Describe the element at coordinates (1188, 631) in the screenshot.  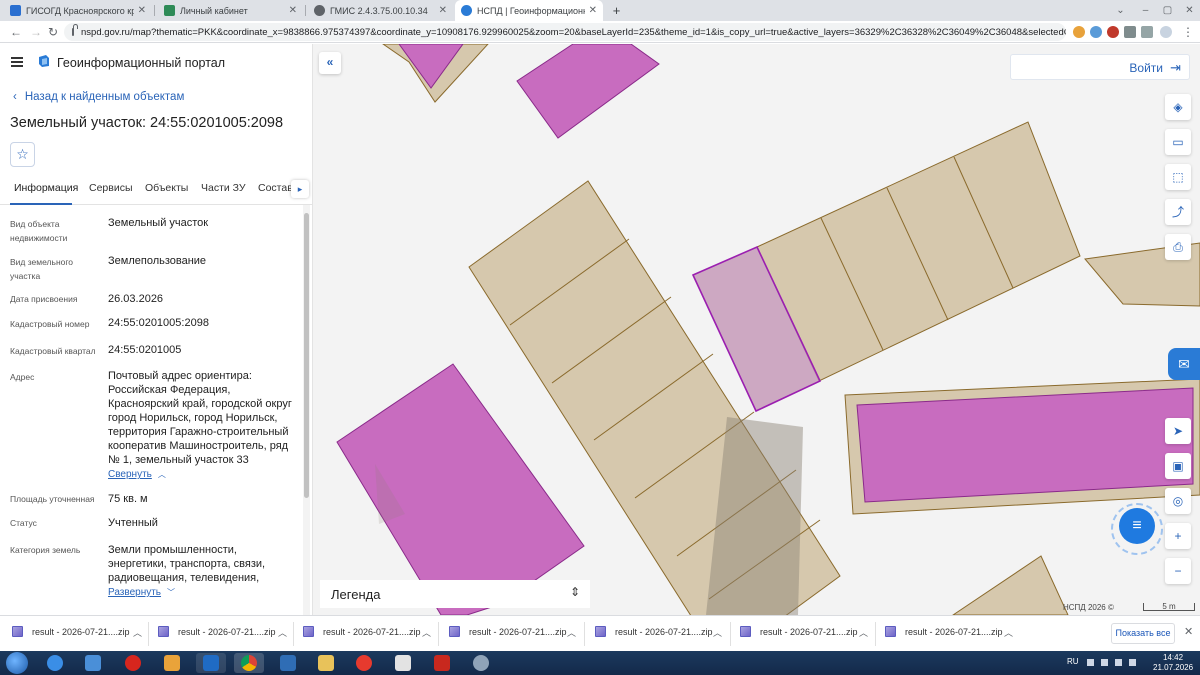
I see `close-downloads-icon: ✕` at that location.